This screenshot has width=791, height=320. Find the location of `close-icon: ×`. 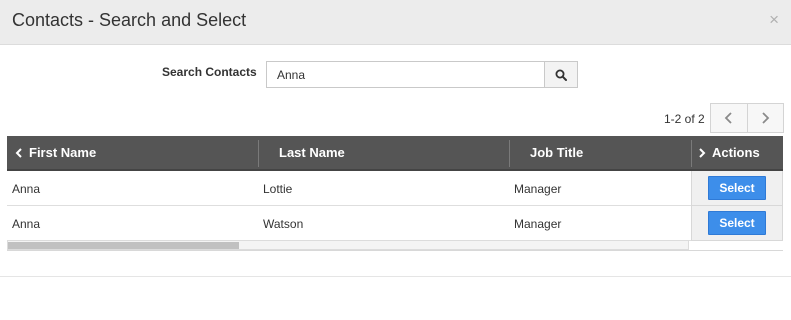

close-icon: × is located at coordinates (774, 20).